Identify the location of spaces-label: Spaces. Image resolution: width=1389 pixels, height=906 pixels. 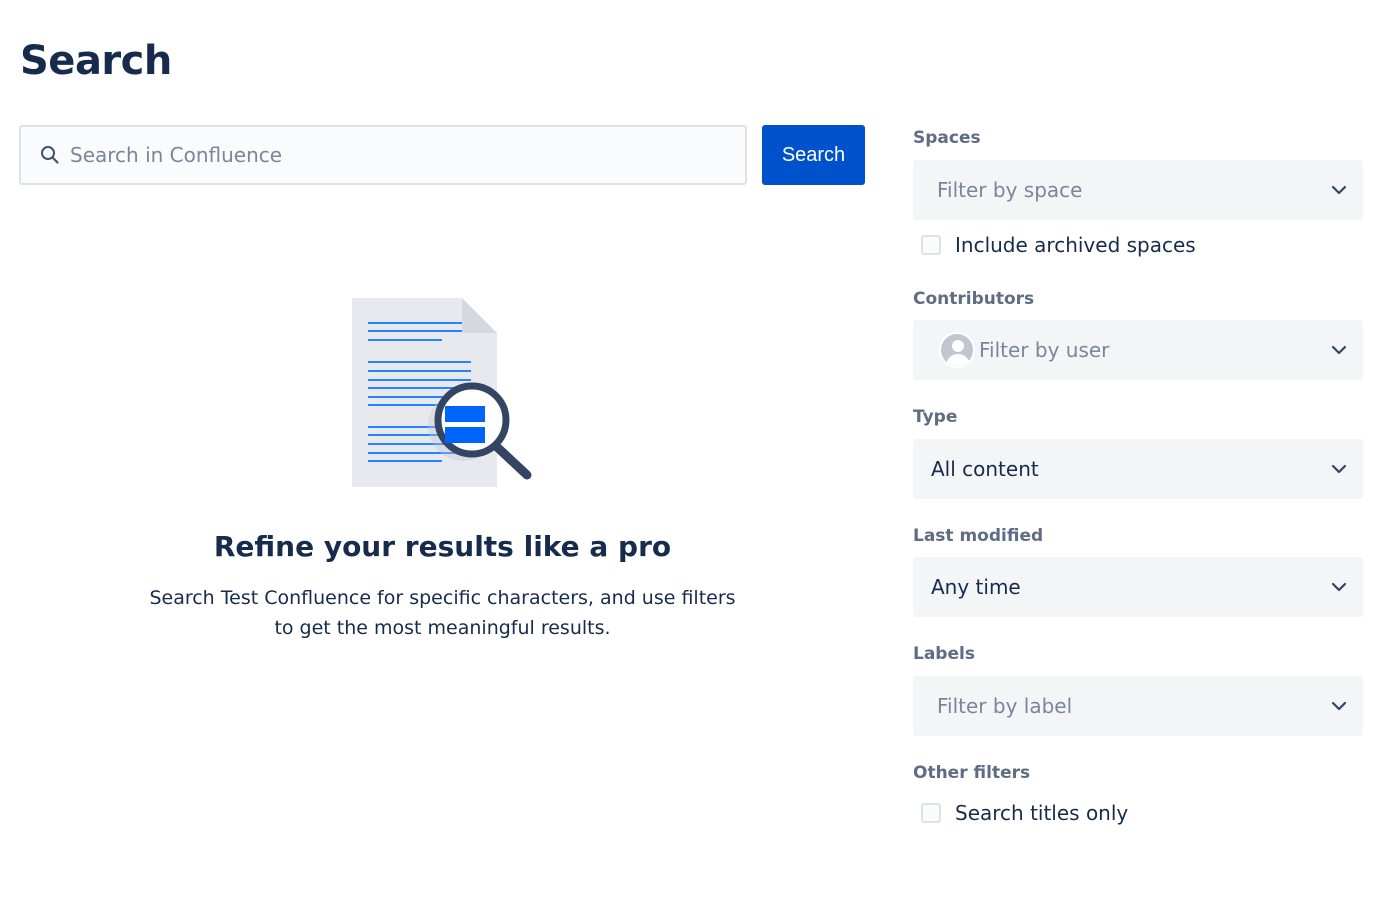
(947, 138).